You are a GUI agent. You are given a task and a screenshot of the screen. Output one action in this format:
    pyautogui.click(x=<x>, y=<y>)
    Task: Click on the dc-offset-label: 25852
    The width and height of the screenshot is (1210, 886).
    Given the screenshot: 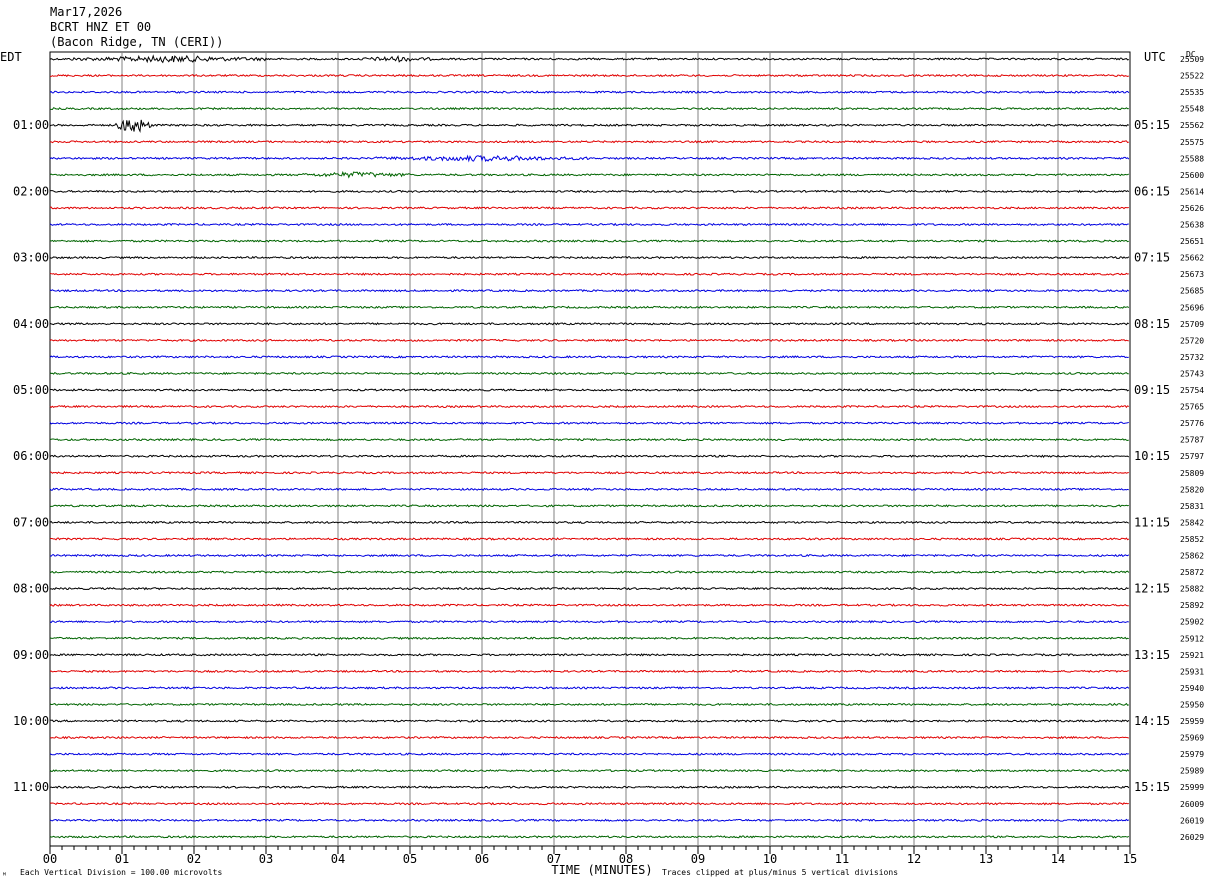 What is the action you would take?
    pyautogui.click(x=1192, y=539)
    